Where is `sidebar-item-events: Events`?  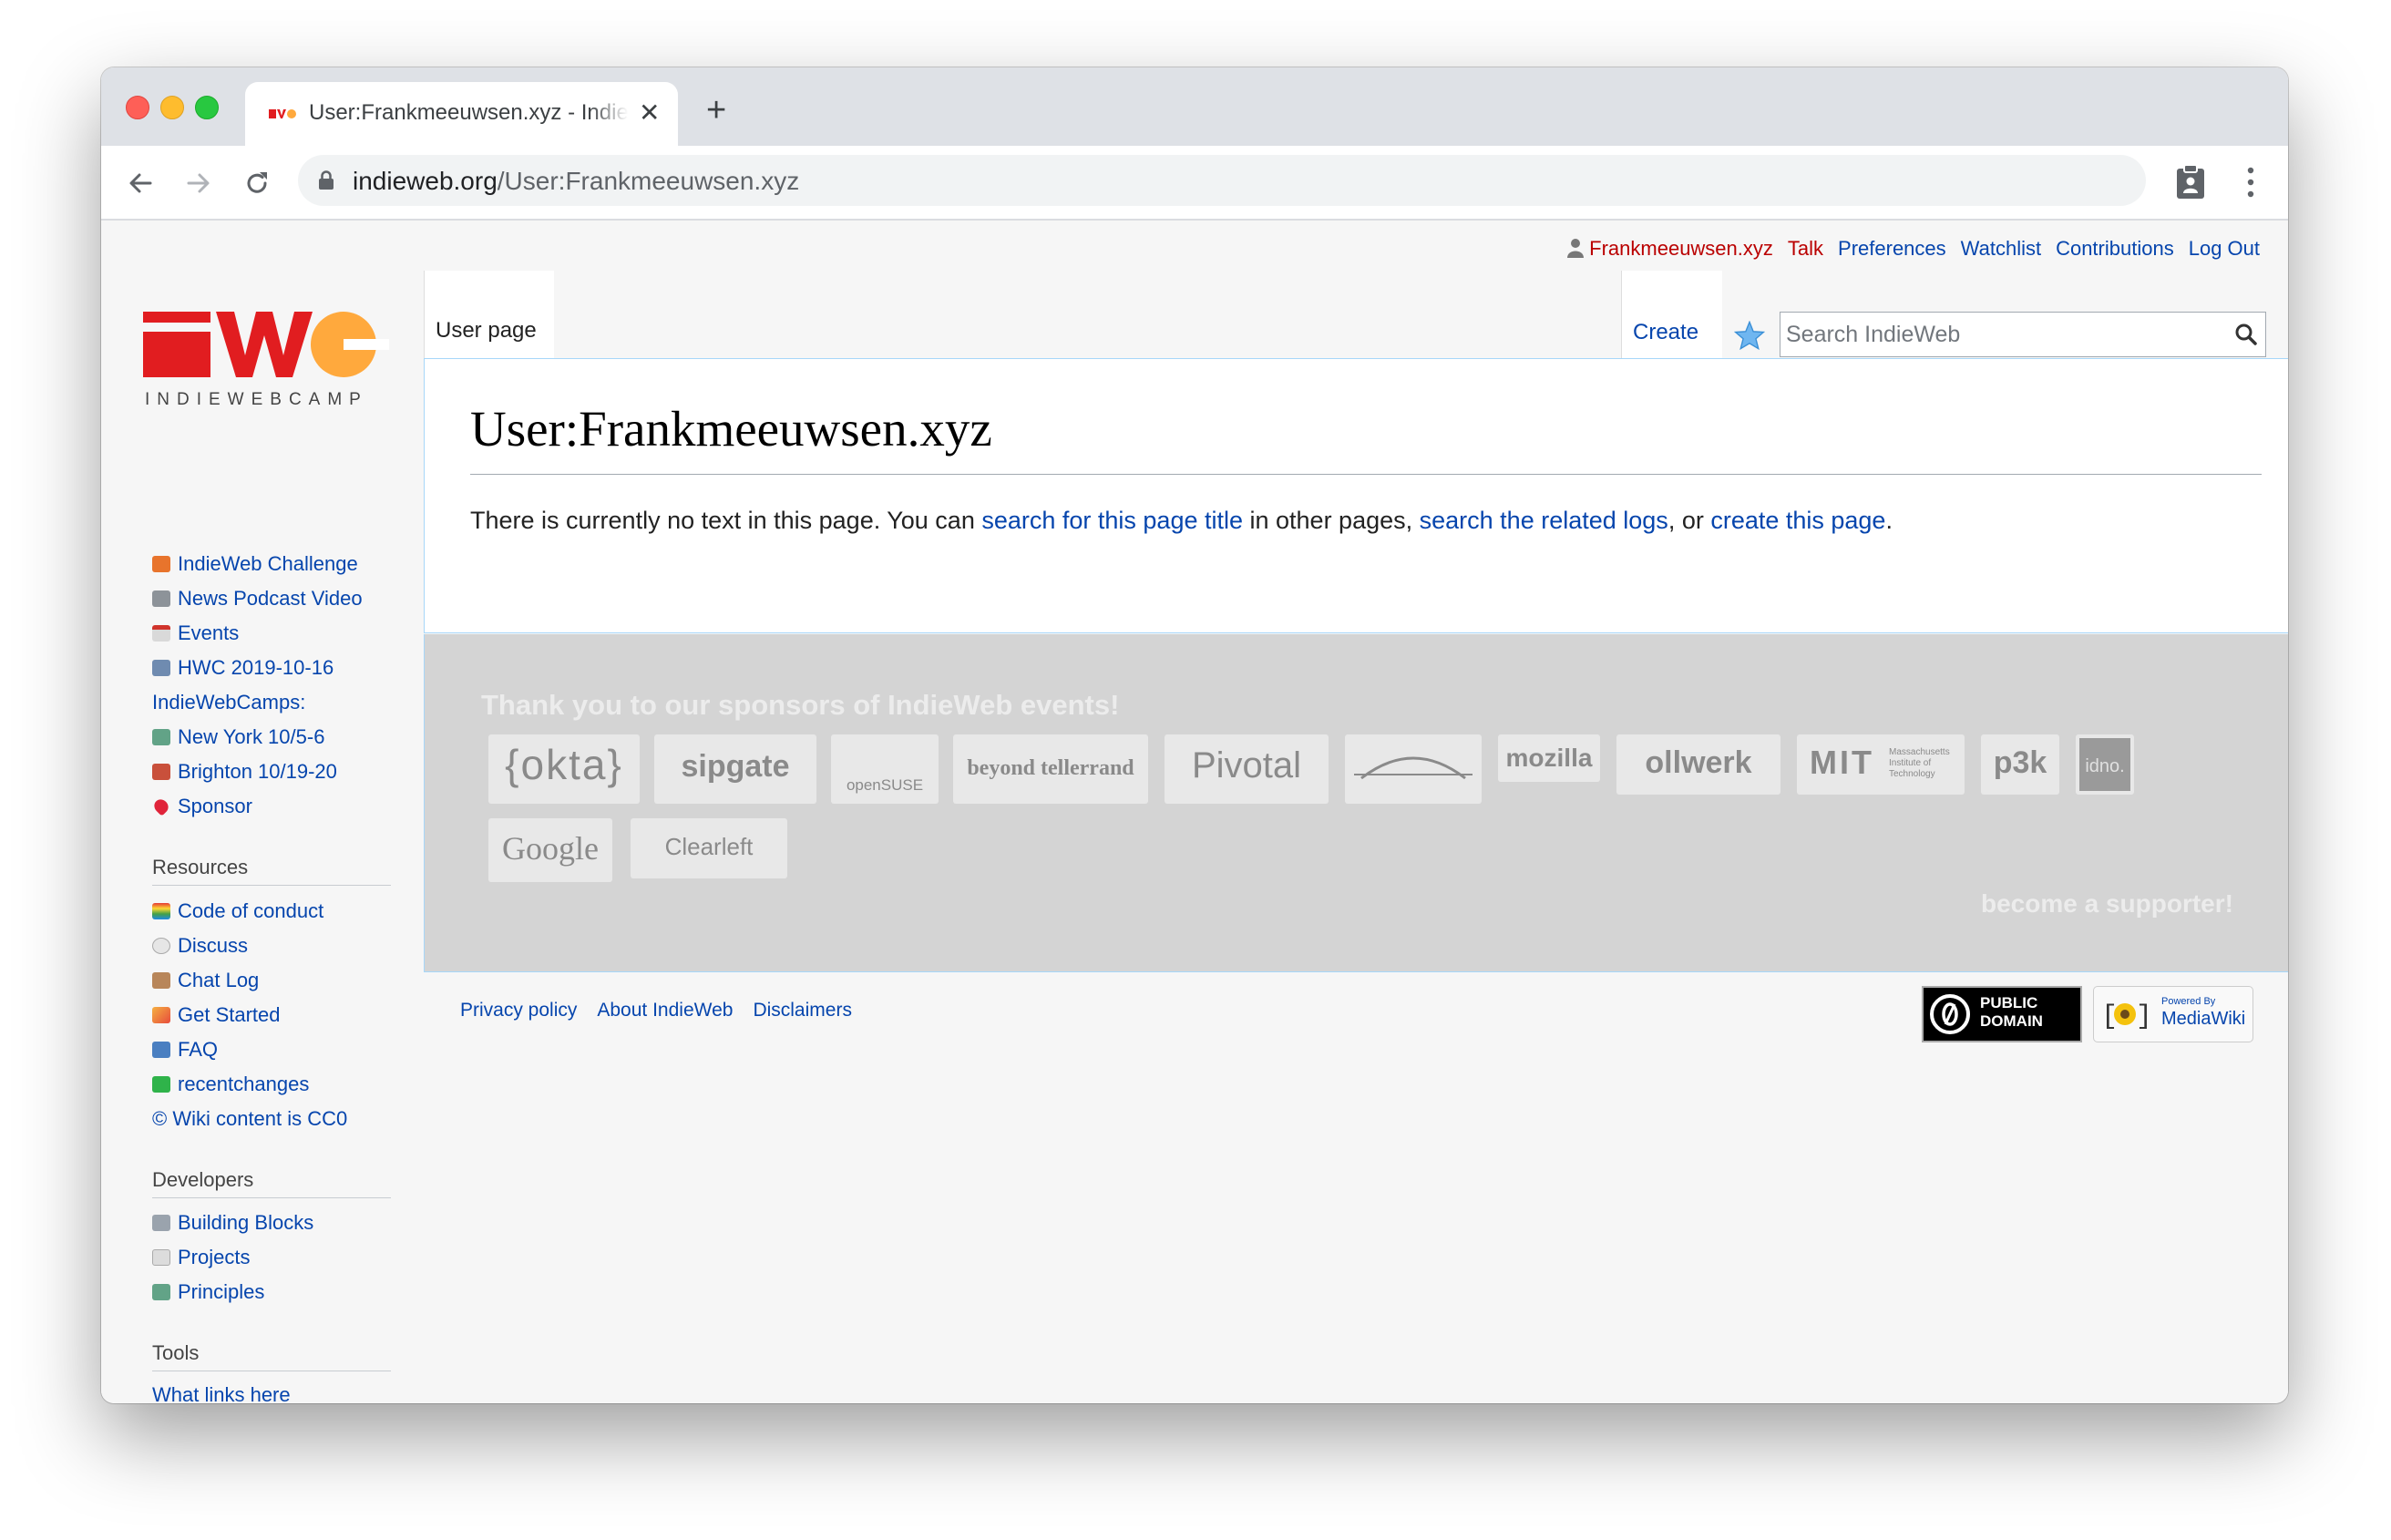
sidebar-item-events: Events is located at coordinates (196, 633).